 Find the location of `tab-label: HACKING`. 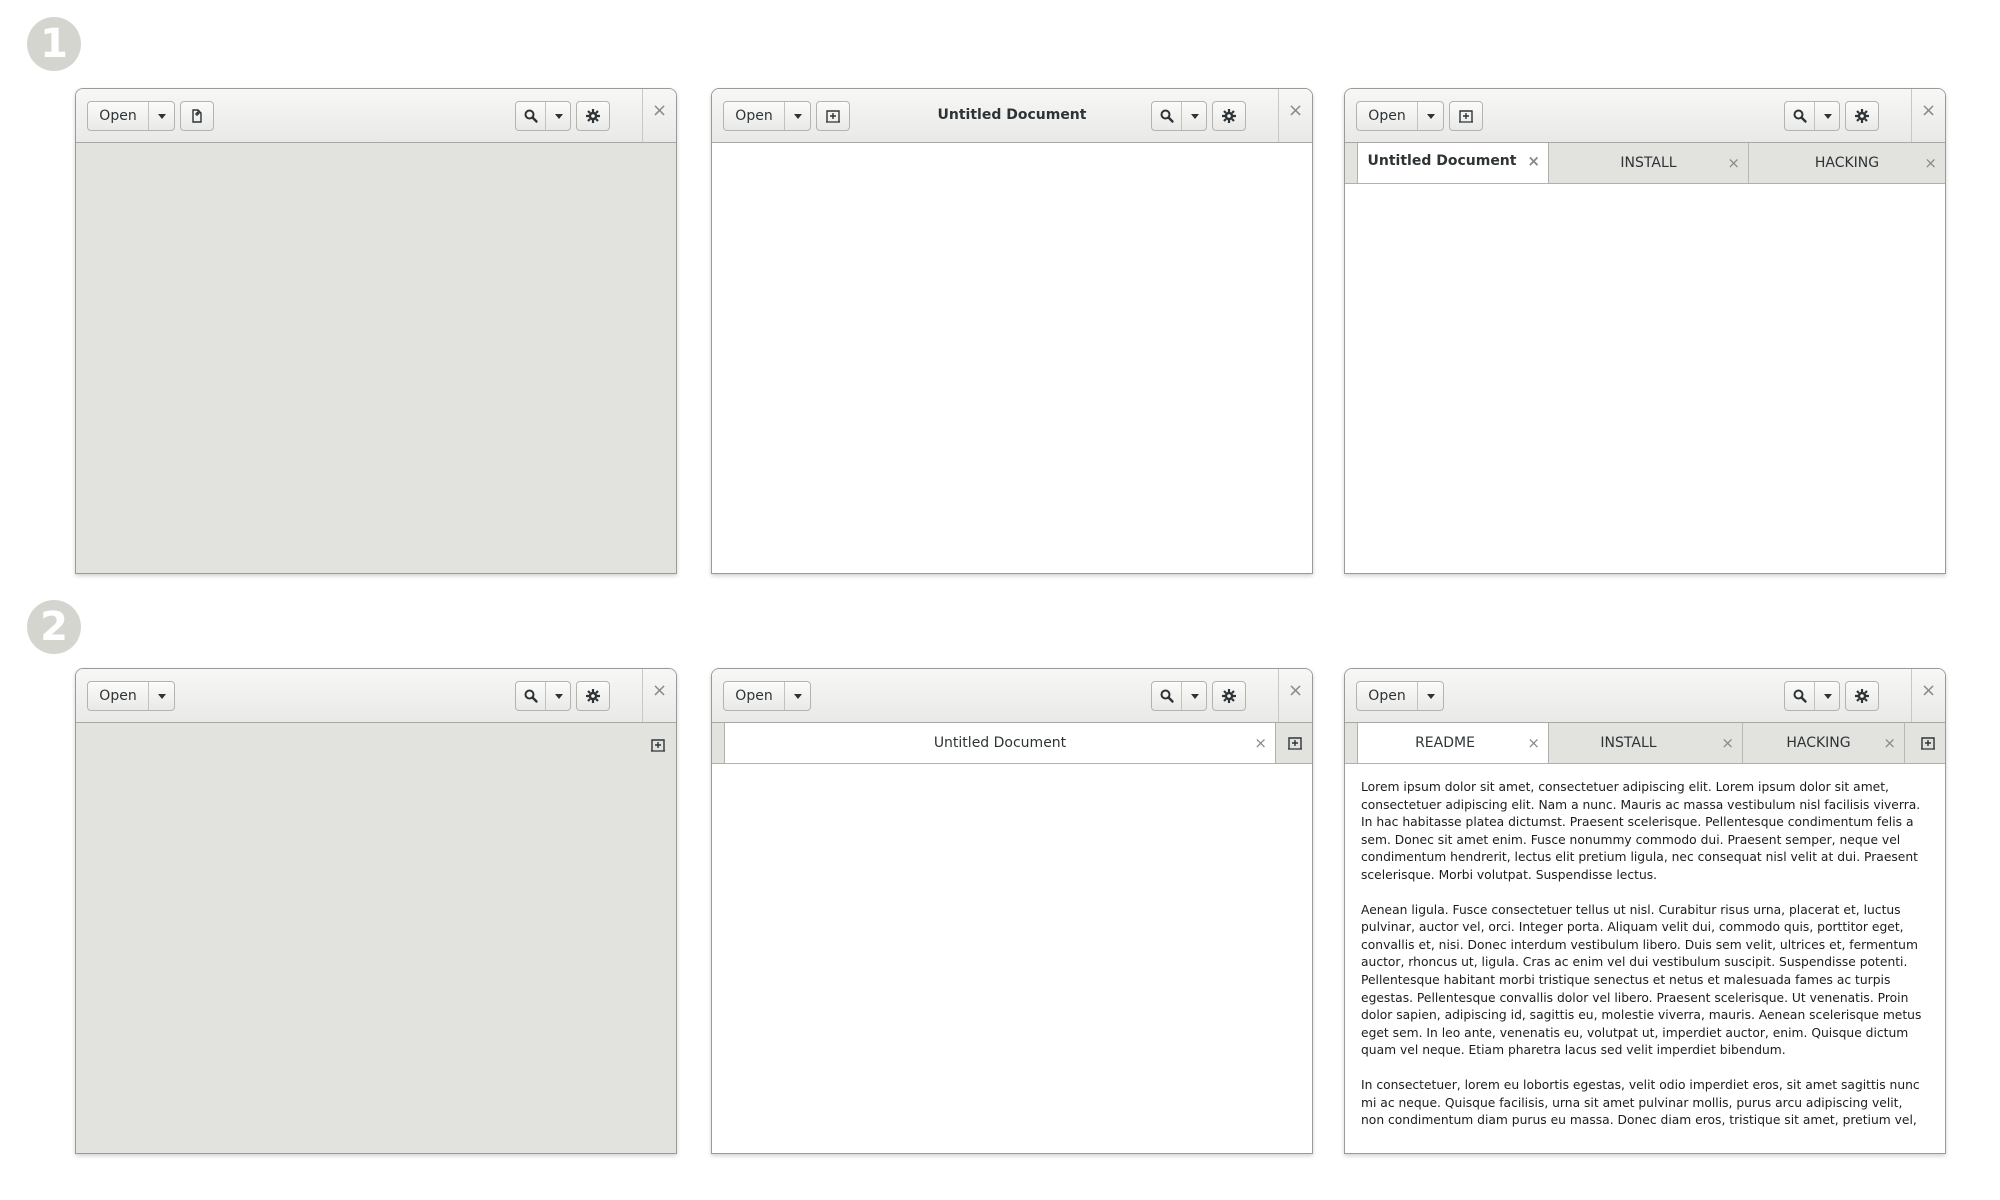

tab-label: HACKING is located at coordinates (1847, 163).